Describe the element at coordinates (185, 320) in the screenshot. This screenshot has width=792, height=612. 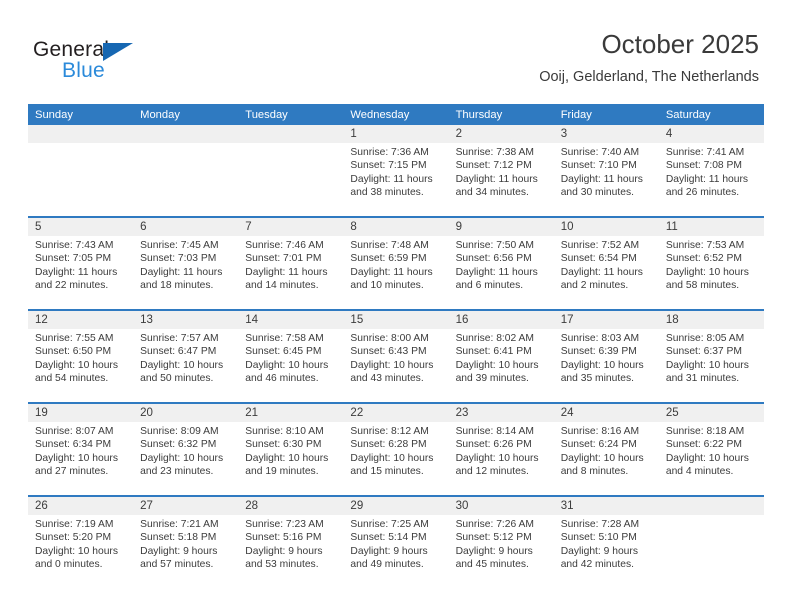
I see `day-number: 13` at that location.